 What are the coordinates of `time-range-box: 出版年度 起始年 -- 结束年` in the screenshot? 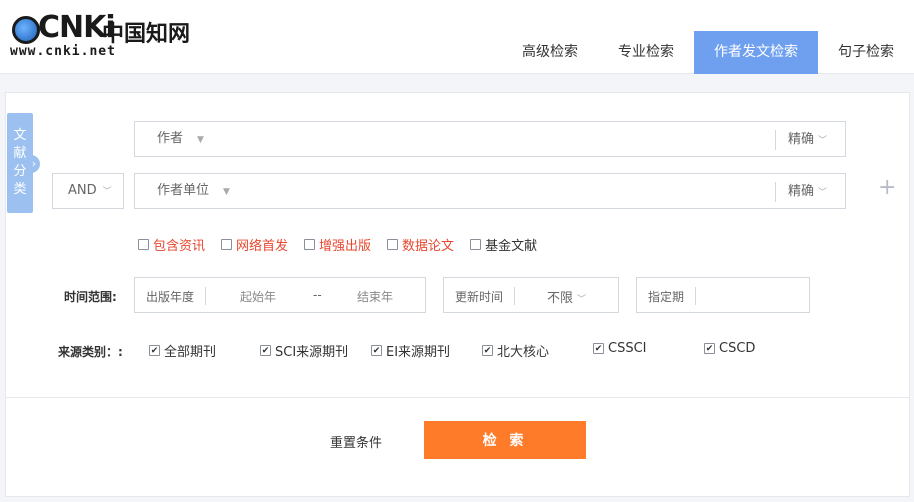 It's located at (280, 295).